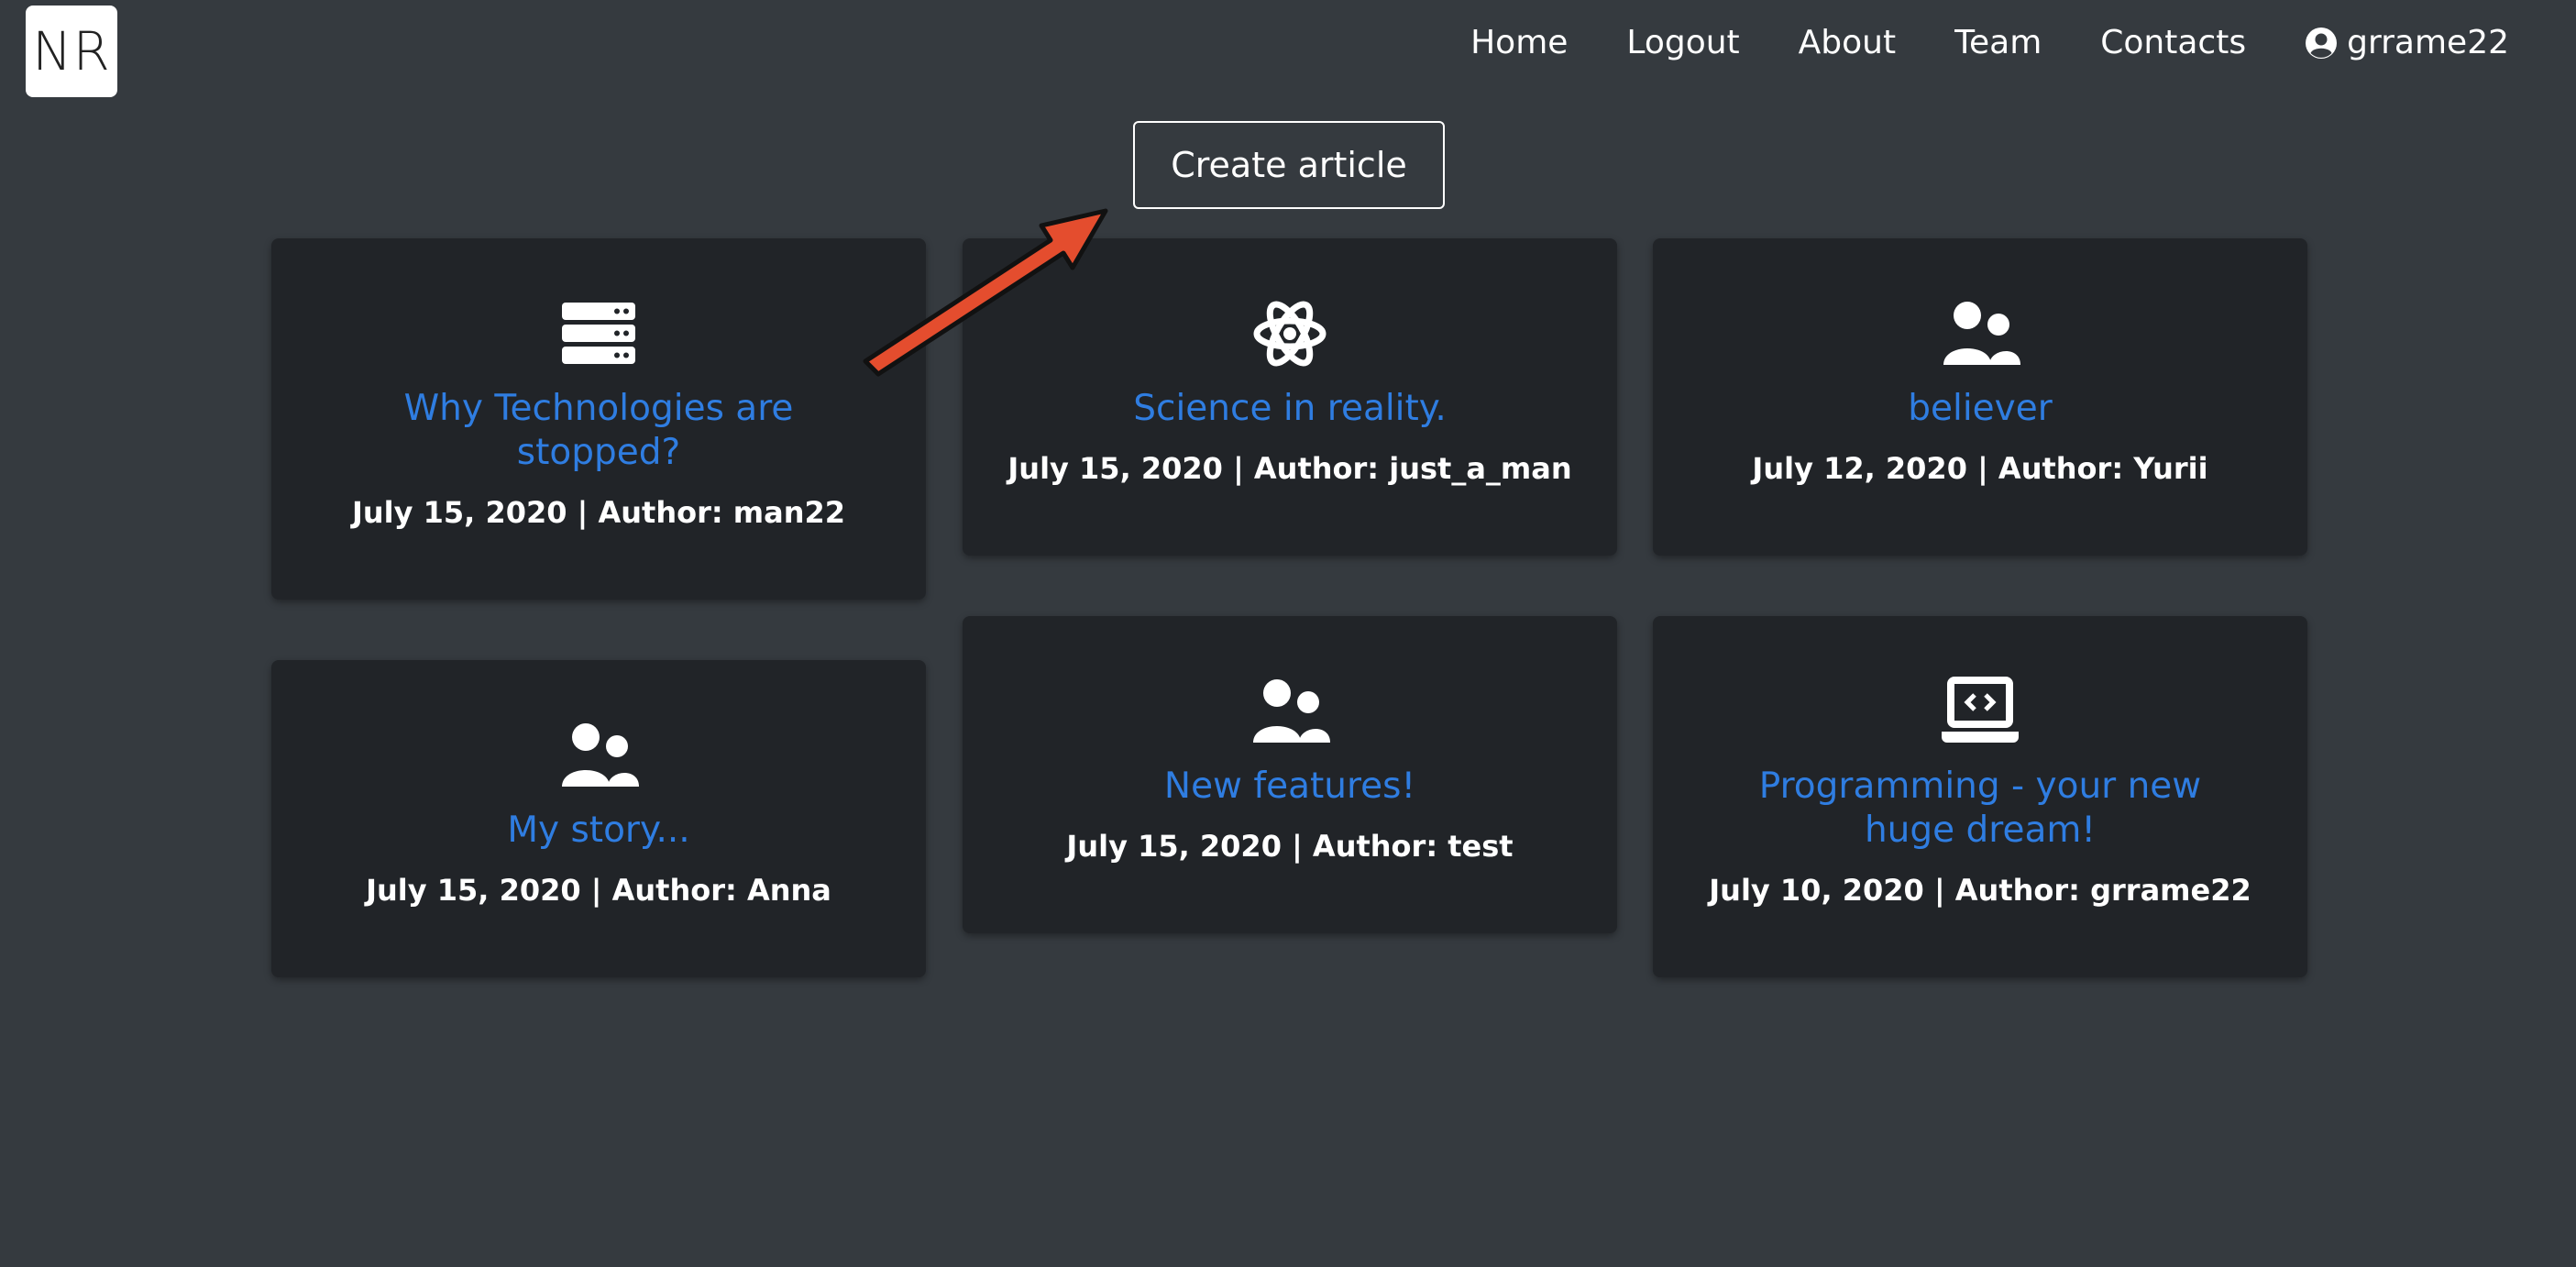 Image resolution: width=2576 pixels, height=1267 pixels. Describe the element at coordinates (1980, 809) in the screenshot. I see `article-title: Programming - your new huge dream!` at that location.